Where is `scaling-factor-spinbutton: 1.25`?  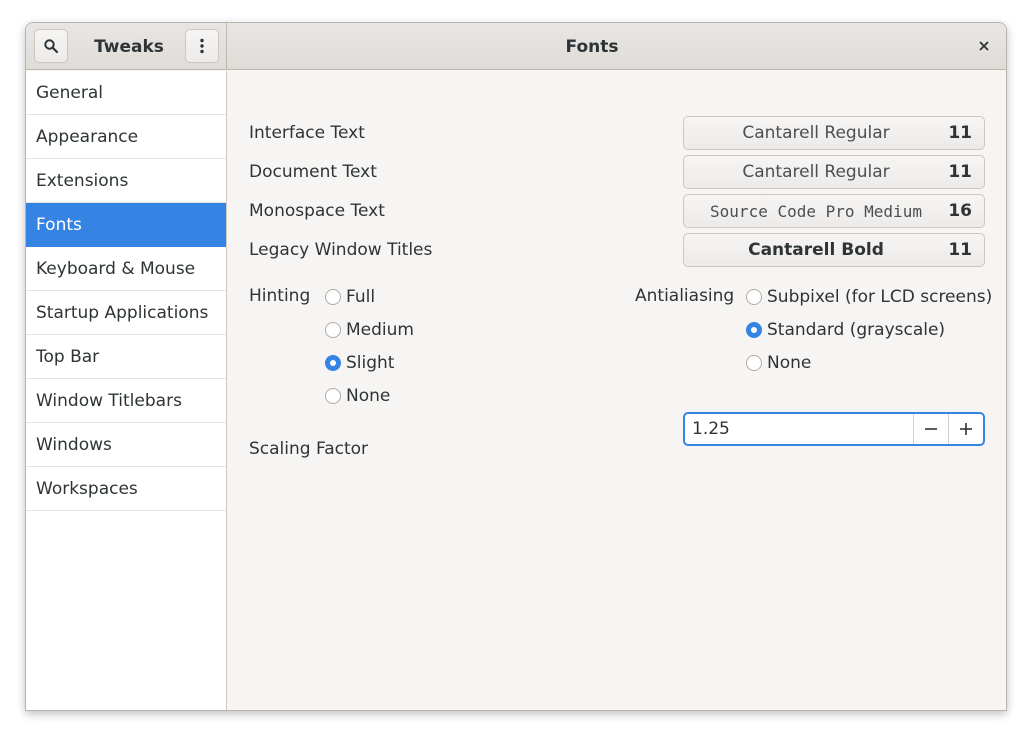 scaling-factor-spinbutton: 1.25 is located at coordinates (834, 429).